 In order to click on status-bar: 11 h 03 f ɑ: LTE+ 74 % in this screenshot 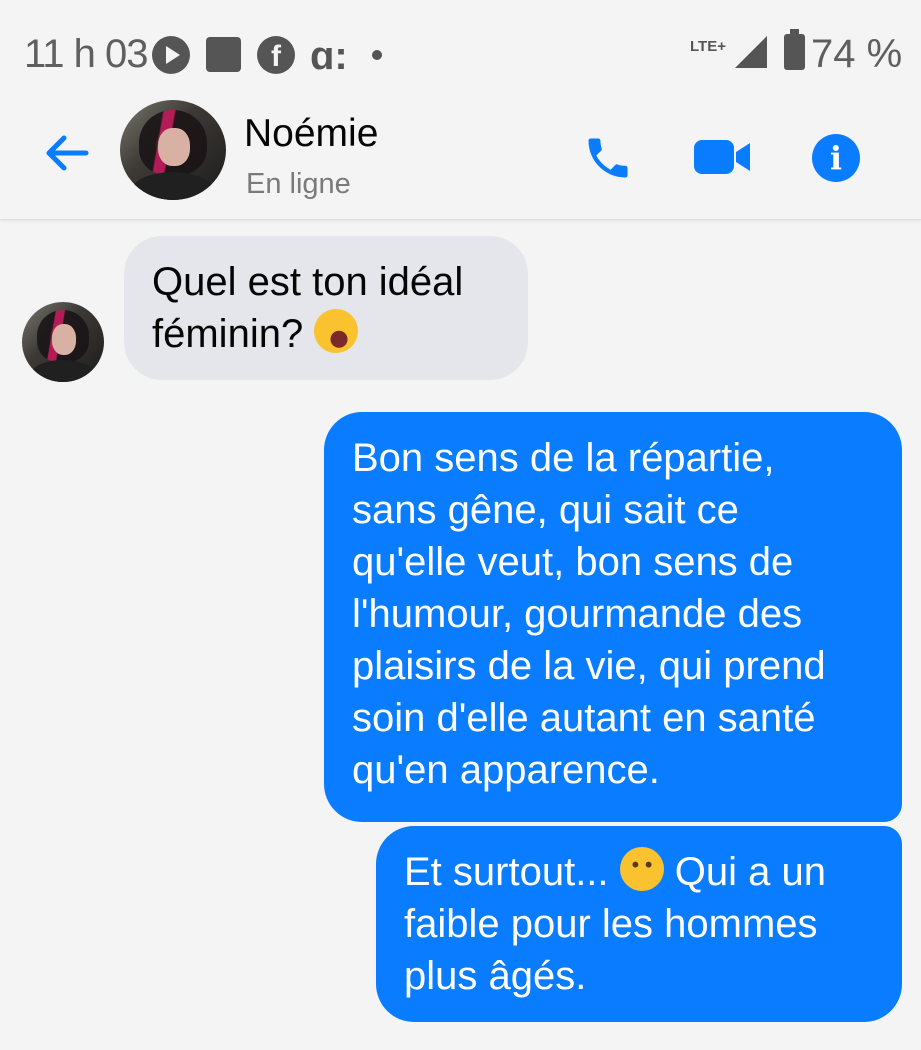, I will do `click(460, 50)`.